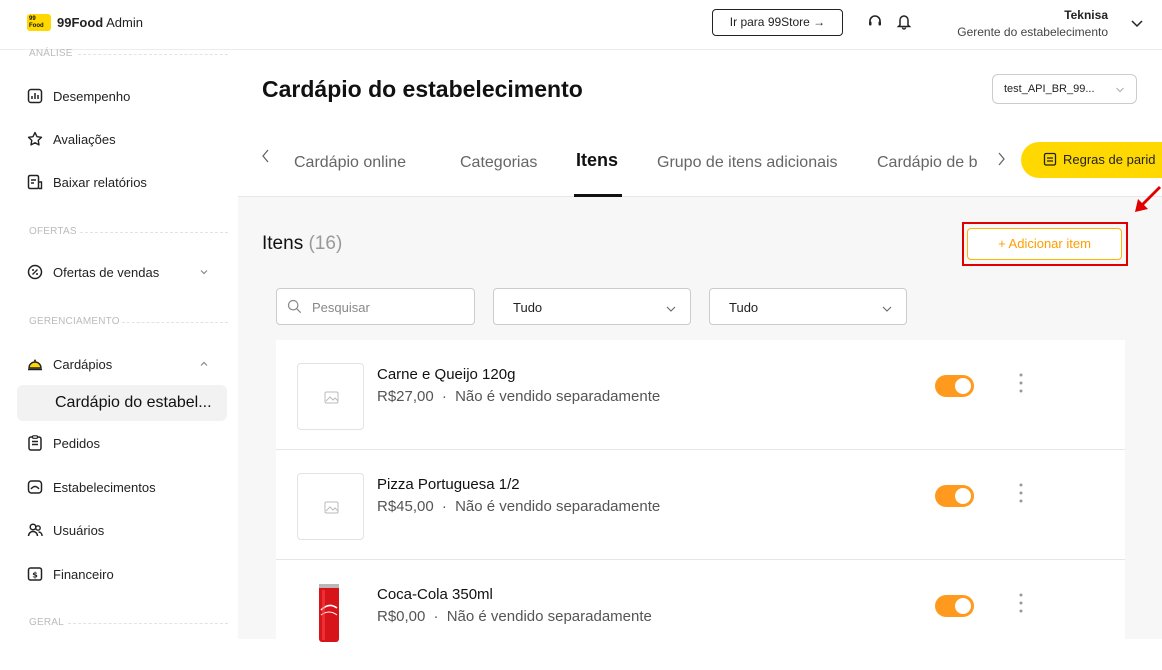  Describe the element at coordinates (70, 574) in the screenshot. I see `sidebar-item-financeiro: $ Financeiro` at that location.